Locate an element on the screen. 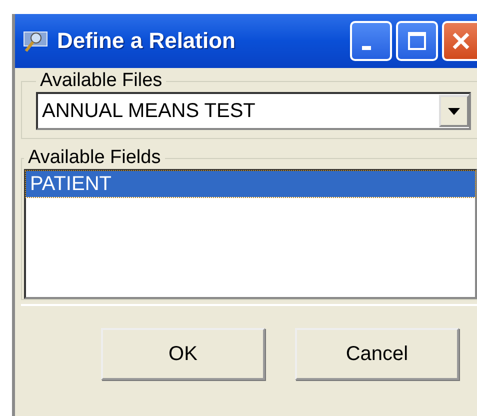  dropdown-button is located at coordinates (454, 111).